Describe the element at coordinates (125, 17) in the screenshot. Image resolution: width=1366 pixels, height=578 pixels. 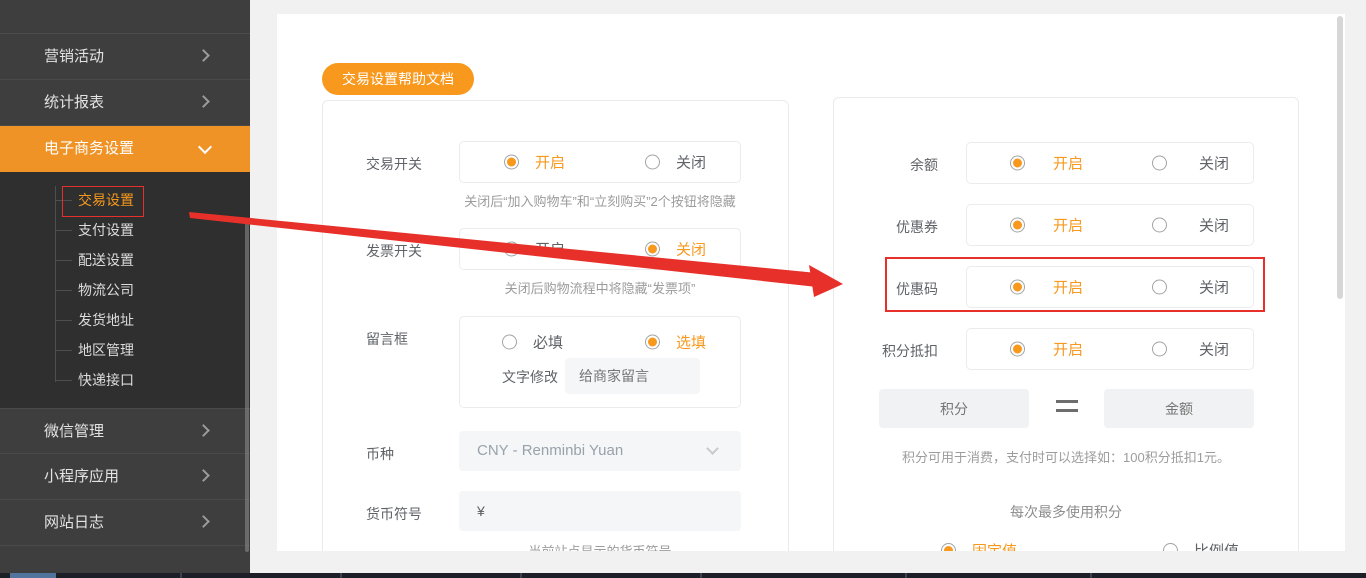
I see `sidebar-top-spacer` at that location.